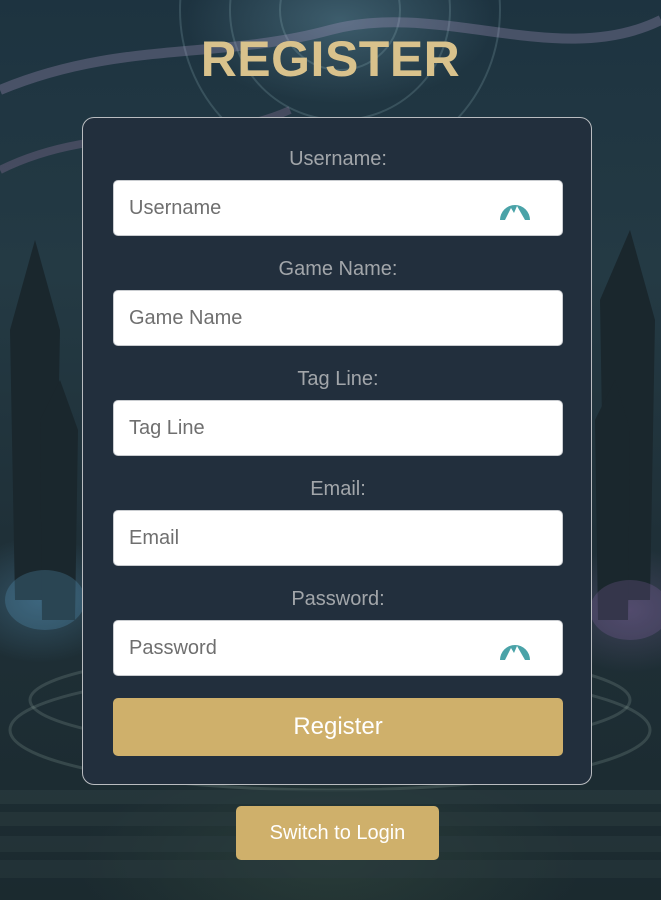 This screenshot has width=661, height=900. I want to click on register-button: Register, so click(338, 727).